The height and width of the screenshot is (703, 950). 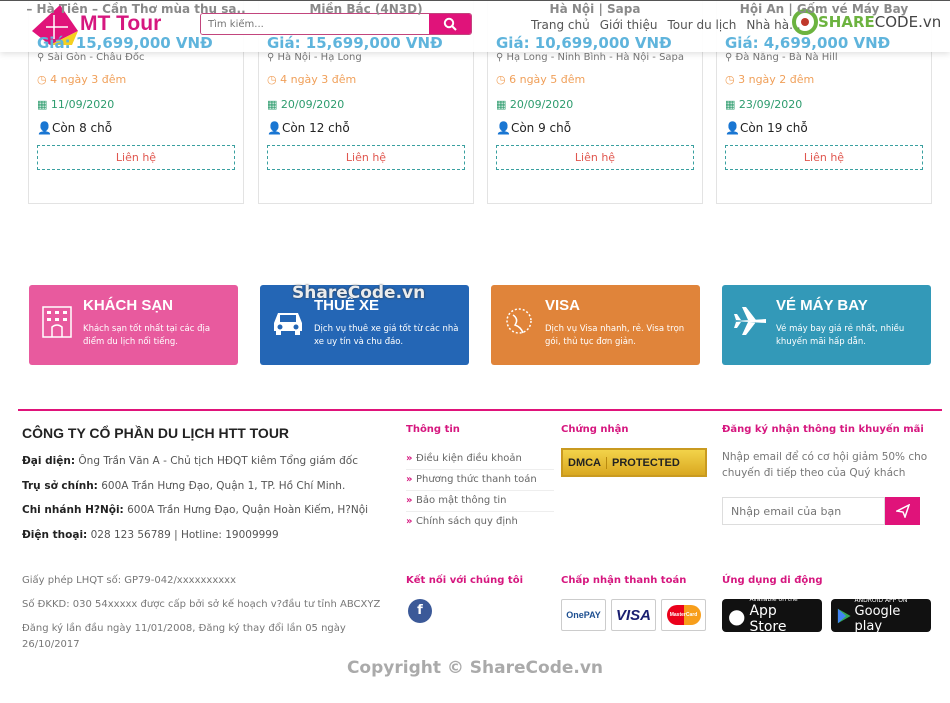 What do you see at coordinates (633, 615) in the screenshot?
I see `visa-logo: VISA` at bounding box center [633, 615].